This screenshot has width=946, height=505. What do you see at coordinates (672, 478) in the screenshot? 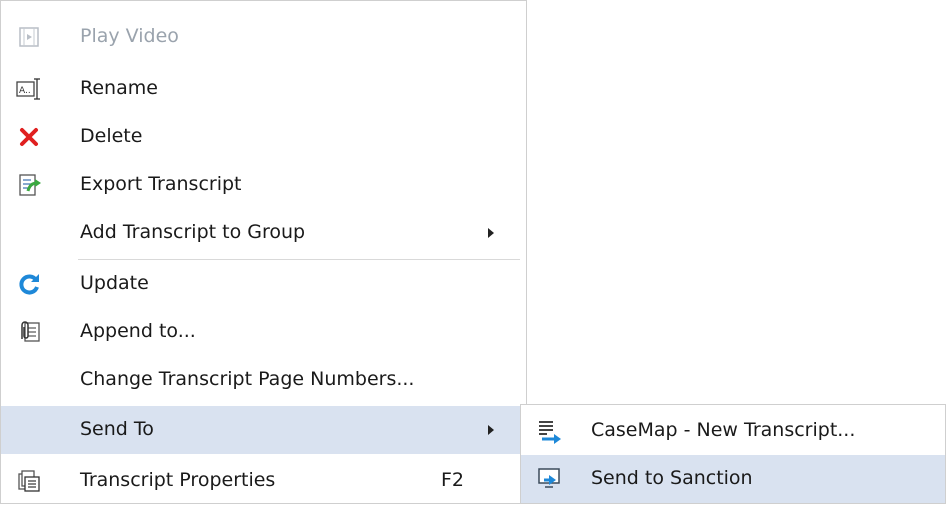
I see `submenu-item-label: Send to Sanction` at bounding box center [672, 478].